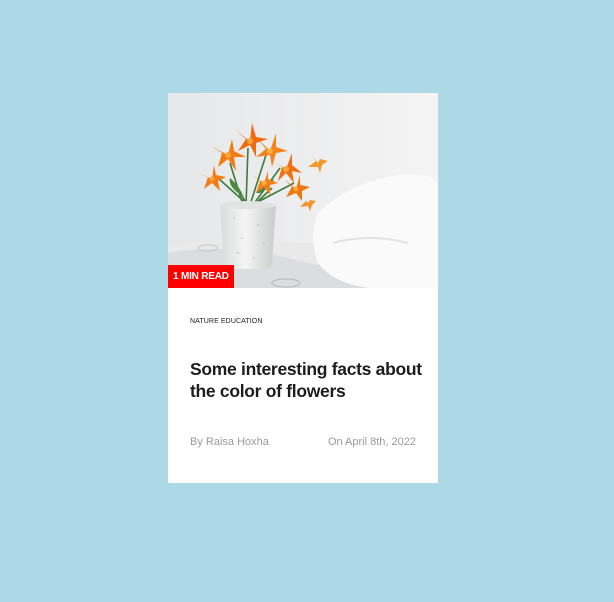 The height and width of the screenshot is (602, 614). What do you see at coordinates (371, 442) in the screenshot?
I see `publish-date: On April 8th, 2022` at bounding box center [371, 442].